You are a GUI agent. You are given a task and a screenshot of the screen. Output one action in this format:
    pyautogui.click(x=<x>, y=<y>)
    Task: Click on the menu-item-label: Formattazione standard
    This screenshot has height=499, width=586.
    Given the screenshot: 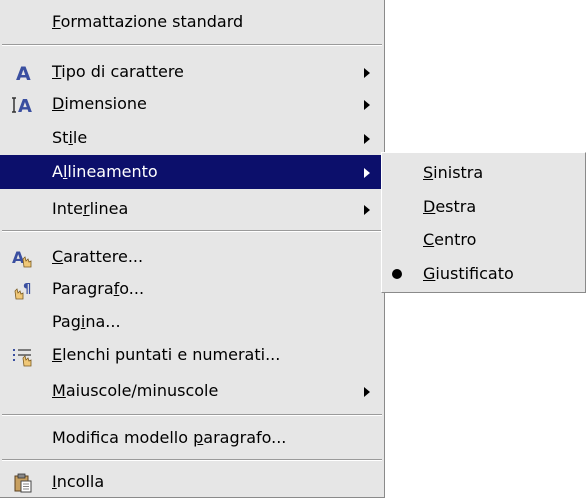 What is the action you would take?
    pyautogui.click(x=148, y=21)
    